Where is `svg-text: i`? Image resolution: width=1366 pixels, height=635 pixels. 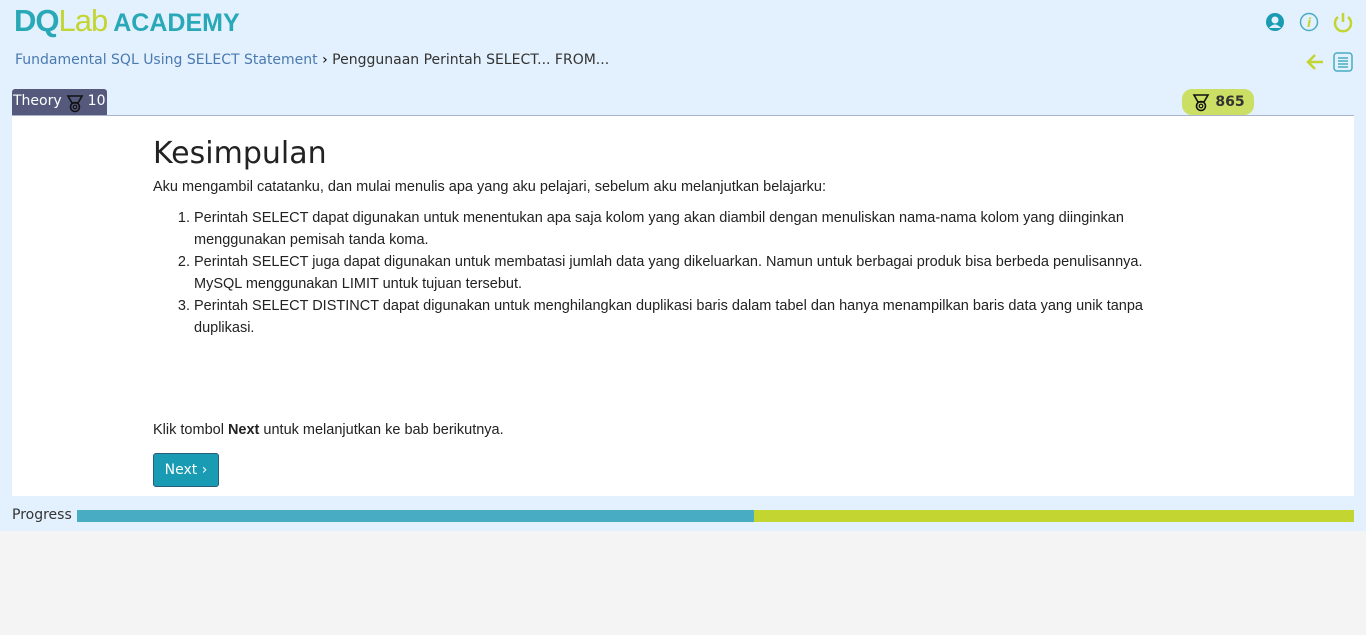 svg-text: i is located at coordinates (1309, 23).